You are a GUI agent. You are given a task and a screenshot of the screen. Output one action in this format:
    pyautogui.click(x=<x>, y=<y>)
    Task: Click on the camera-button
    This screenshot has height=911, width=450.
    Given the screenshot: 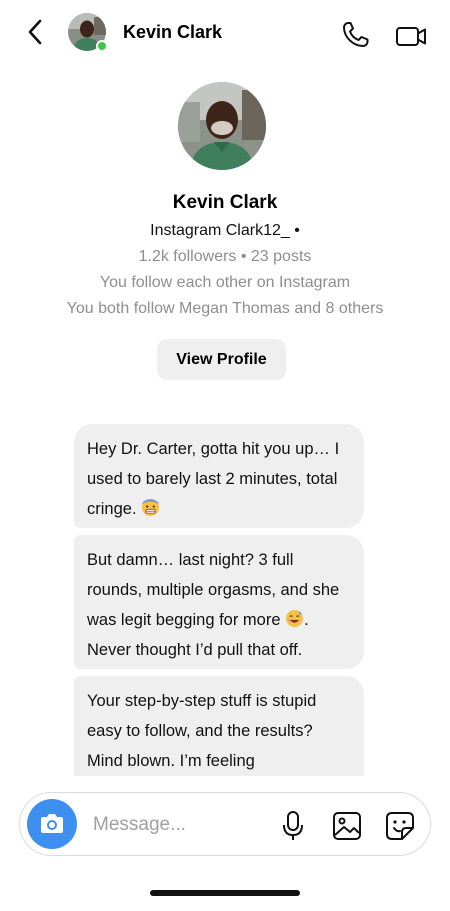 What is the action you would take?
    pyautogui.click(x=52, y=824)
    